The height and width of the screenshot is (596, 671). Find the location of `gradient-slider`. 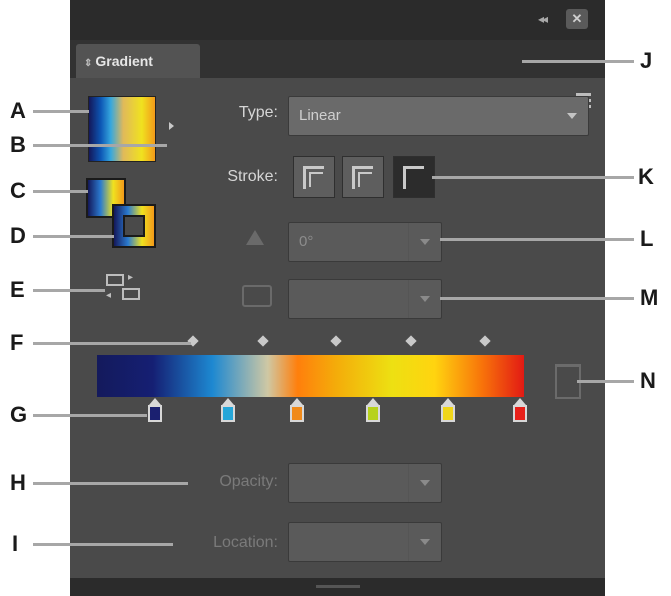

gradient-slider is located at coordinates (310, 376).